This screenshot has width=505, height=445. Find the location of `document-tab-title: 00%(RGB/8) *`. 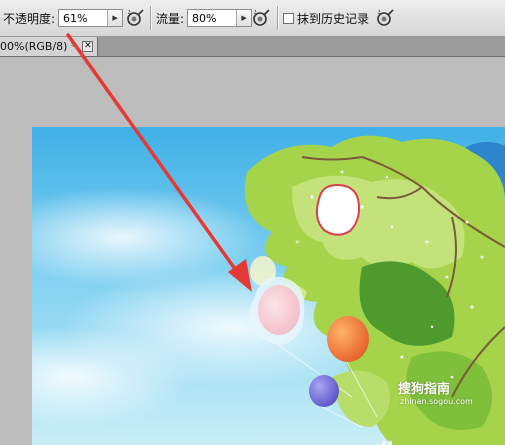

document-tab-title: 00%(RGB/8) * is located at coordinates (38, 46).